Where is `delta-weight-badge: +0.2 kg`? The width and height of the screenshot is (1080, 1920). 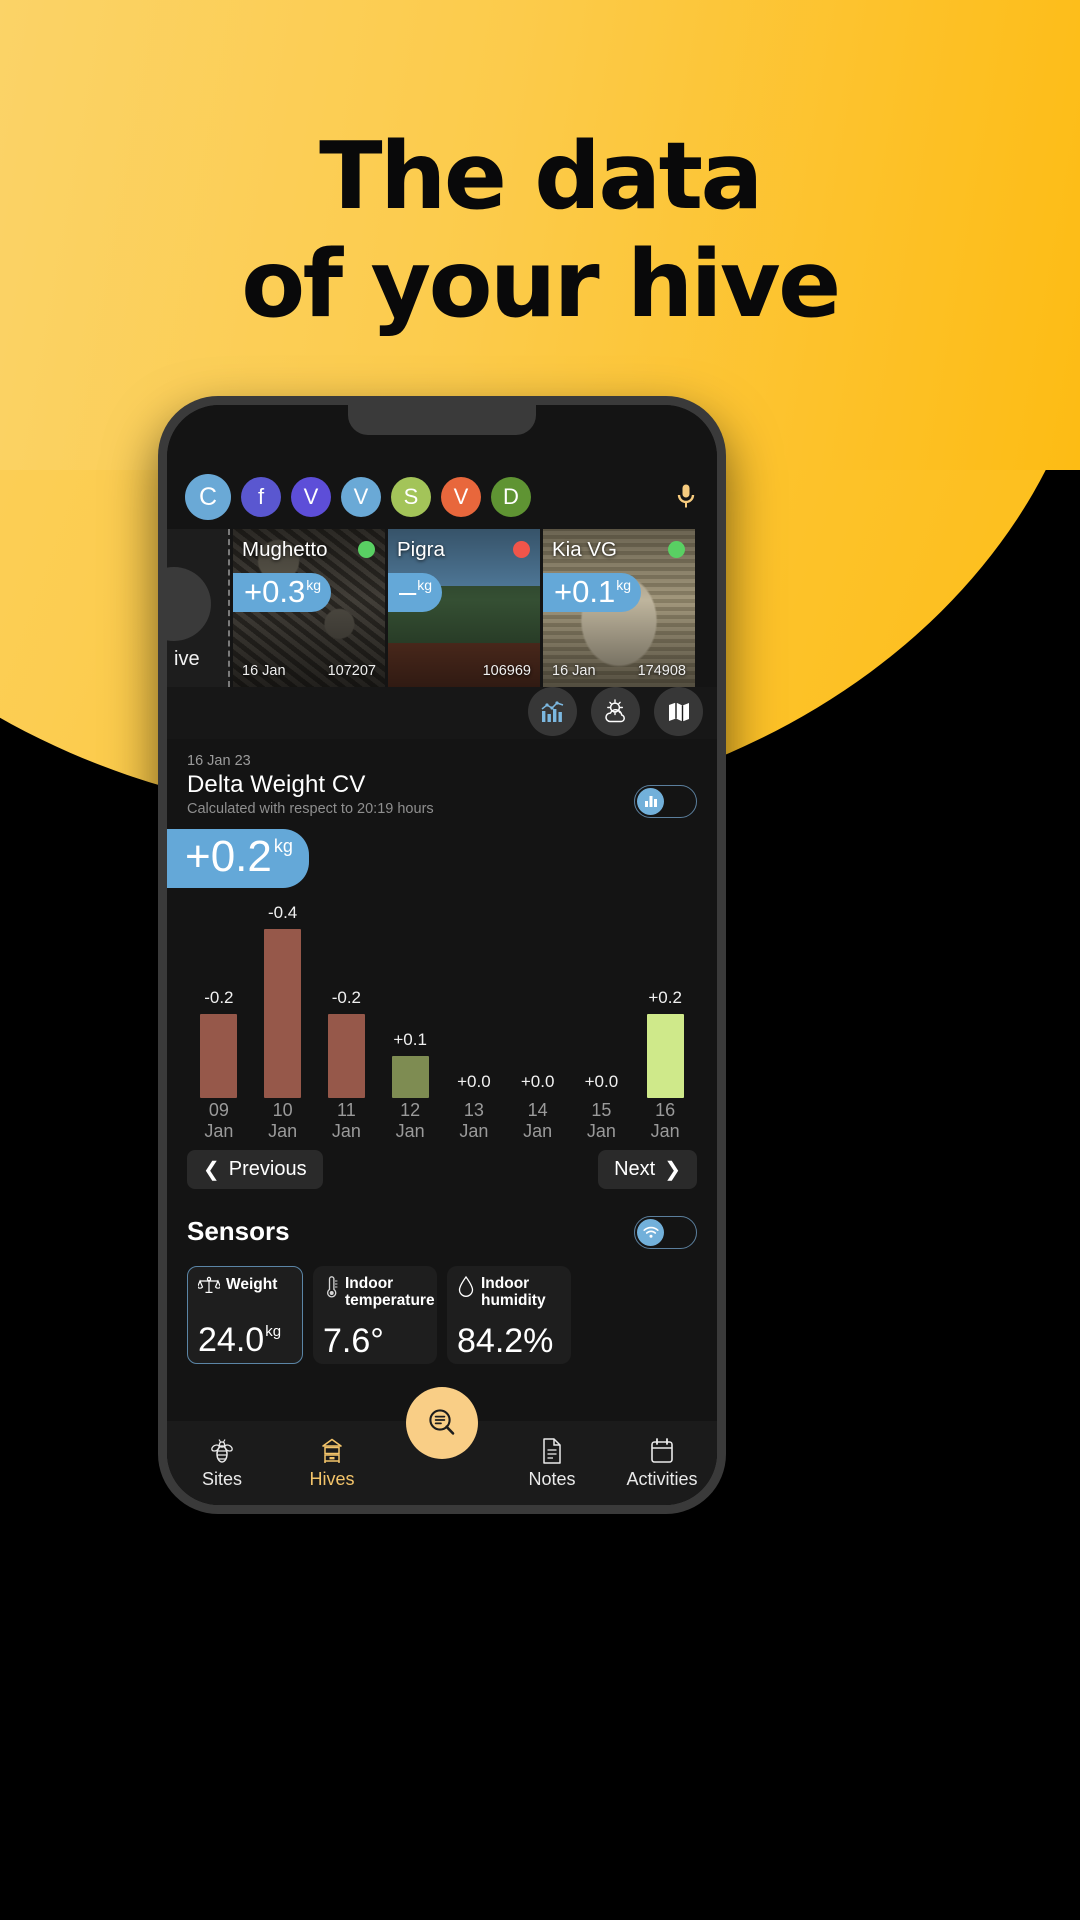
delta-weight-badge: +0.2 kg is located at coordinates (238, 858).